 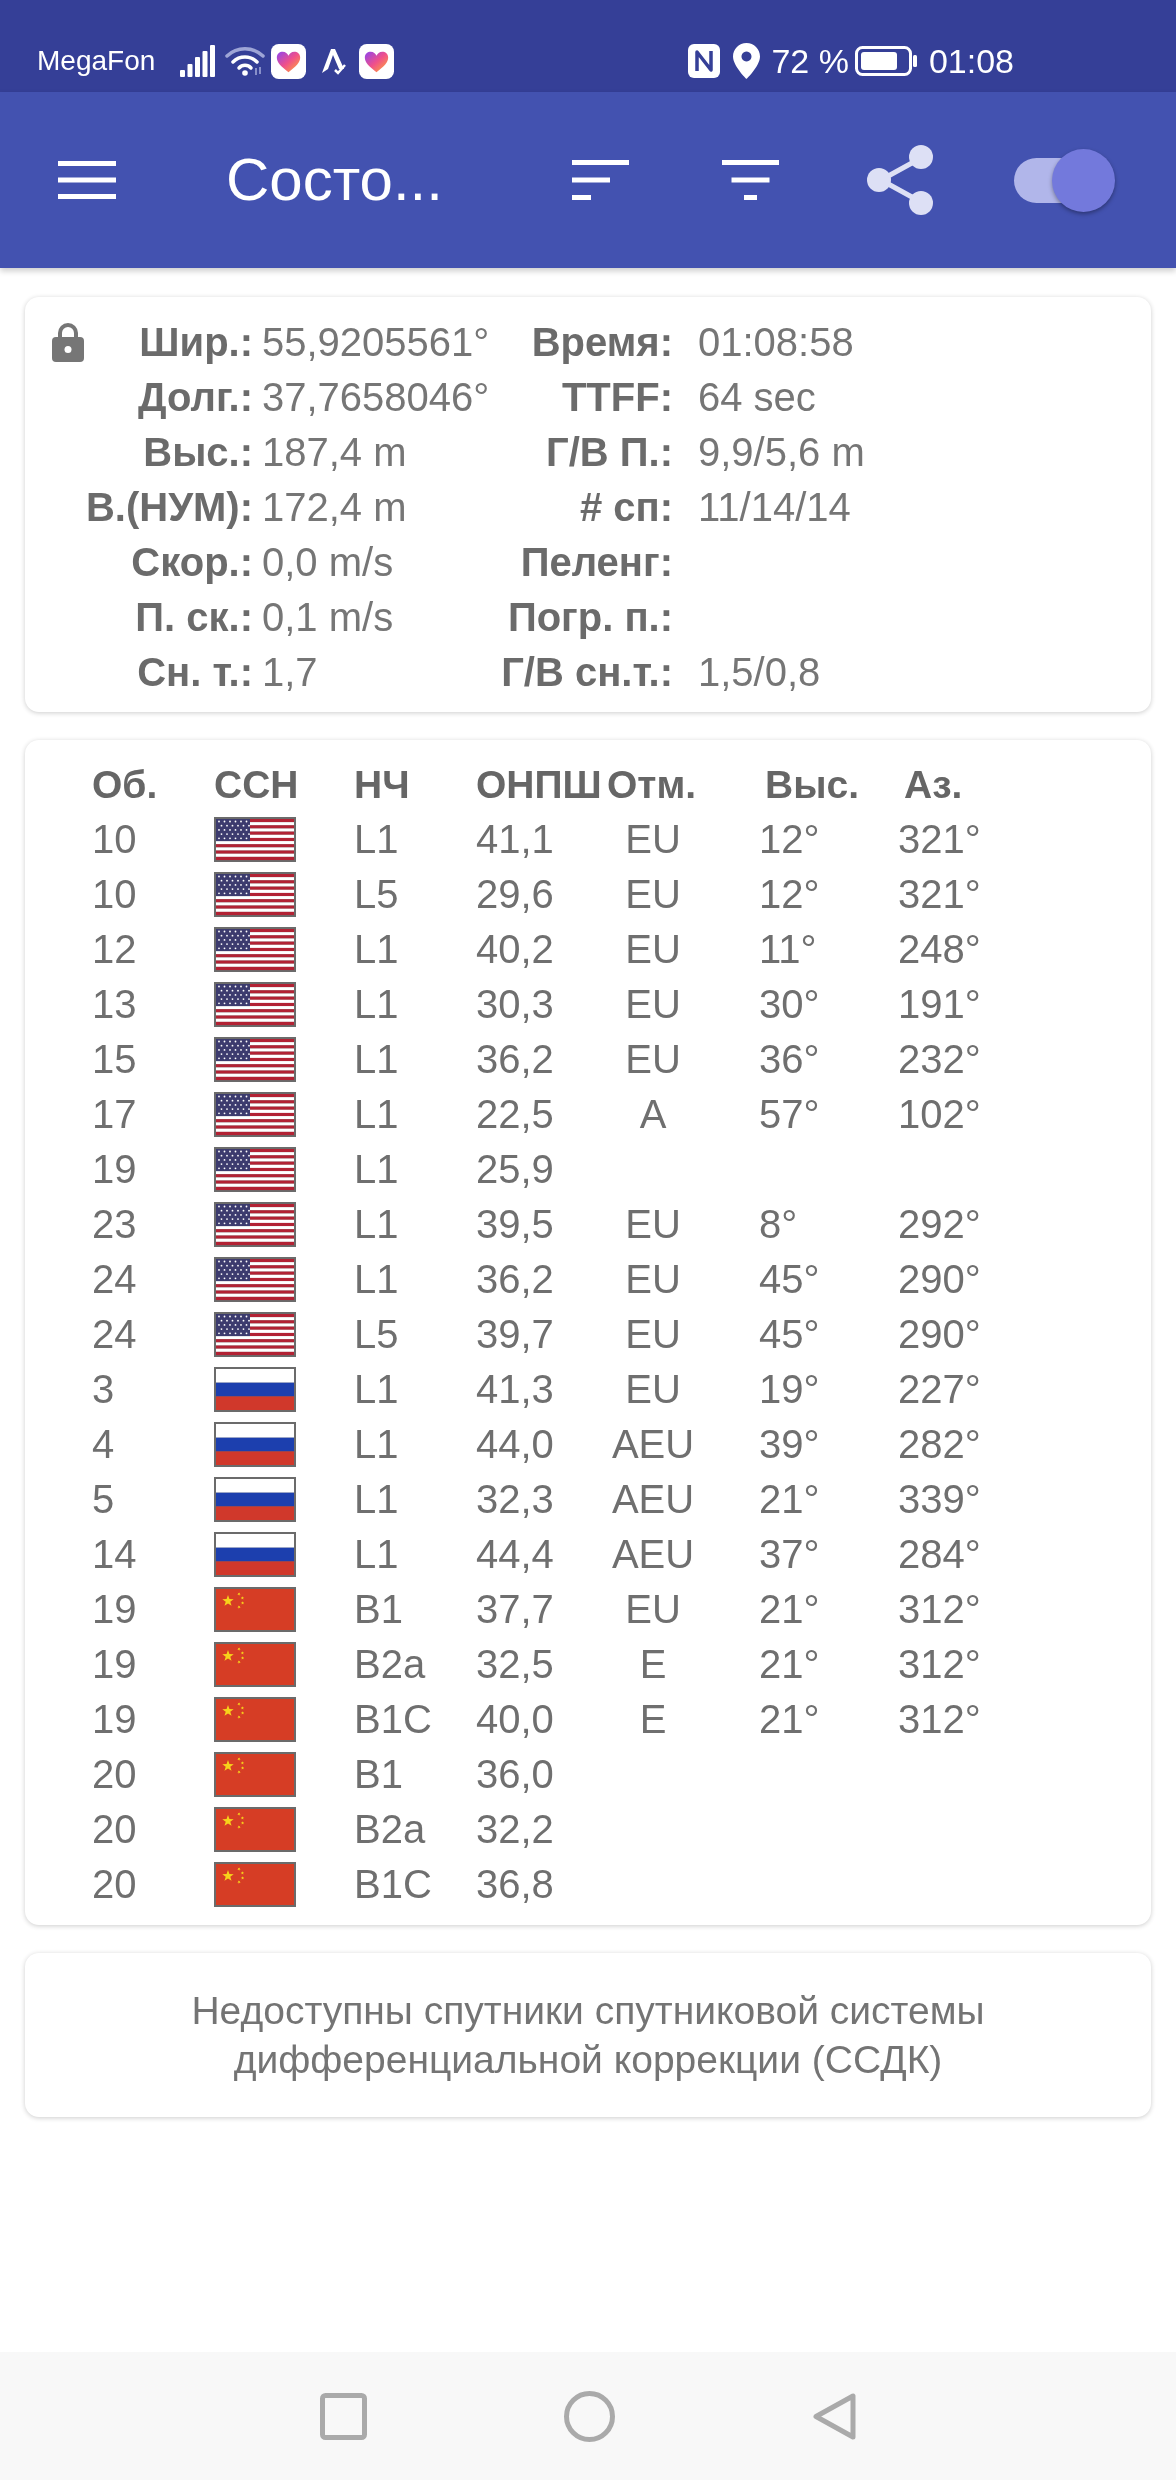 I want to click on fix-flags: E, so click(x=653, y=1719).